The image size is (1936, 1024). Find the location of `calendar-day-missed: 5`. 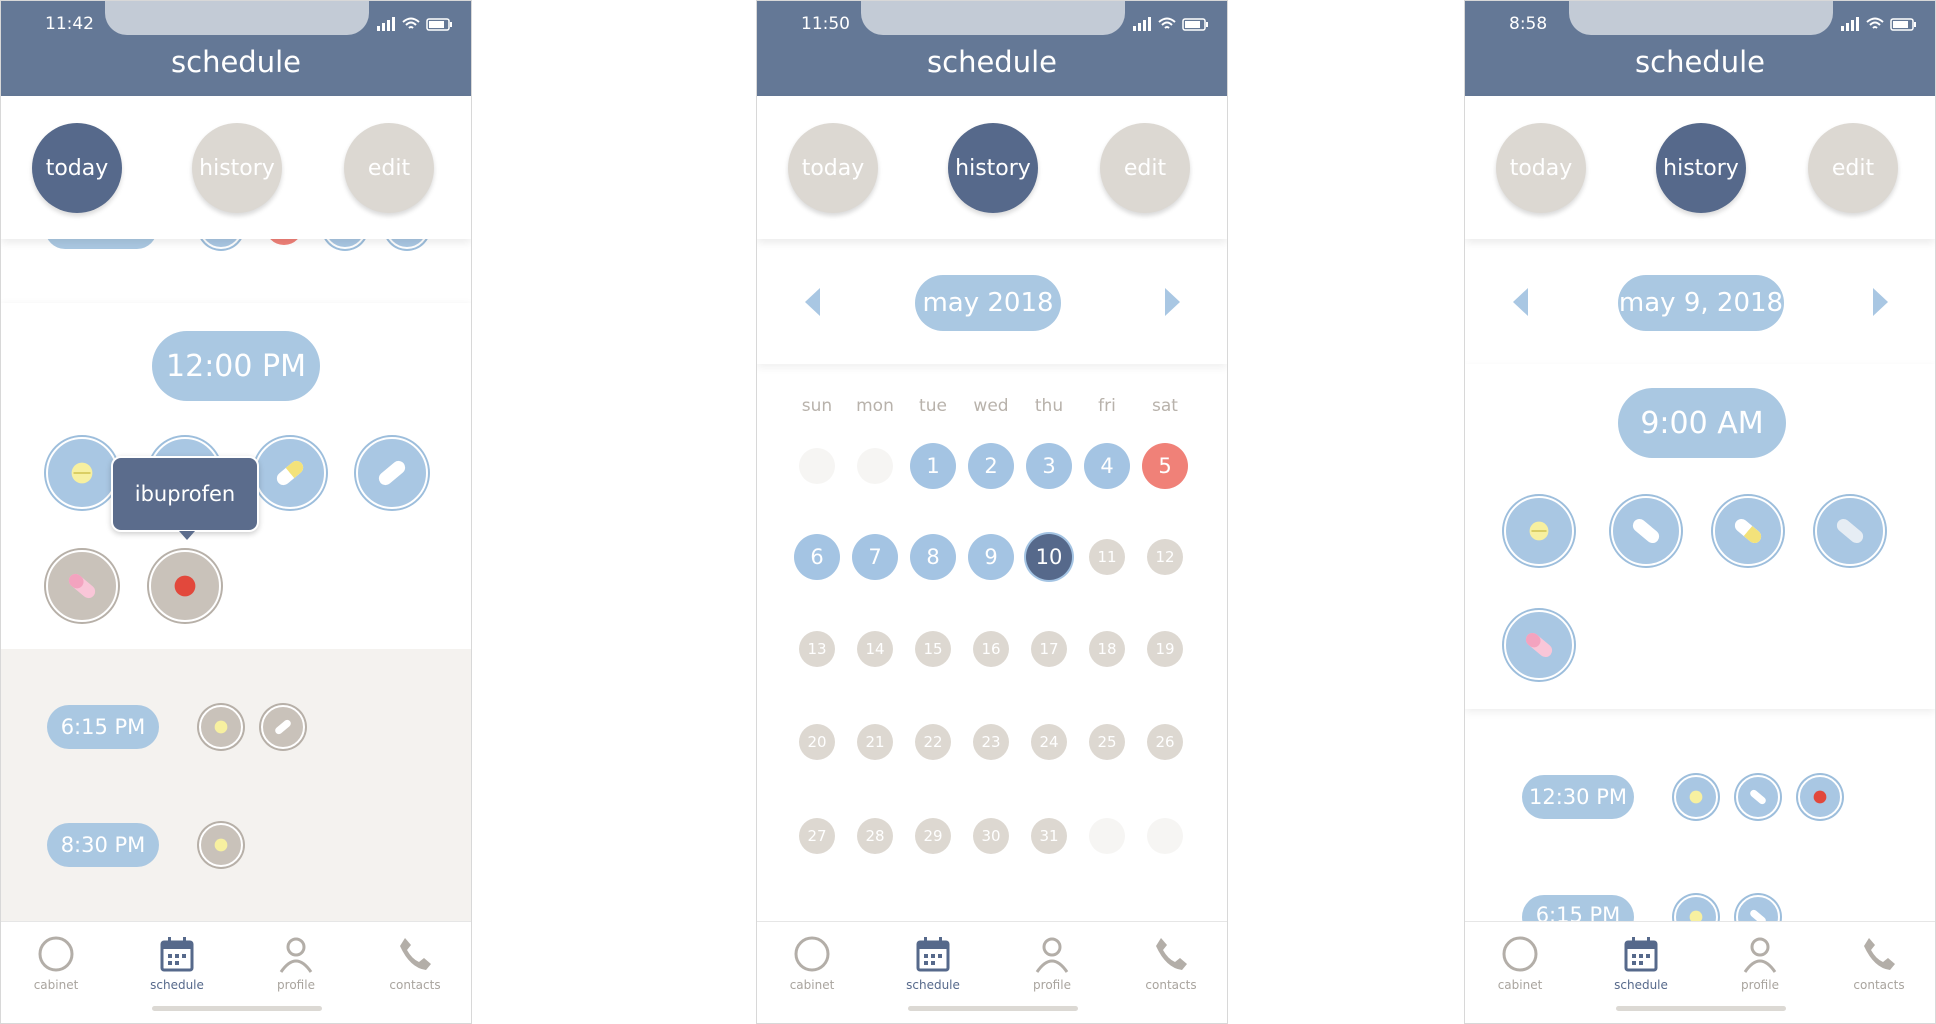

calendar-day-missed: 5 is located at coordinates (1165, 466).